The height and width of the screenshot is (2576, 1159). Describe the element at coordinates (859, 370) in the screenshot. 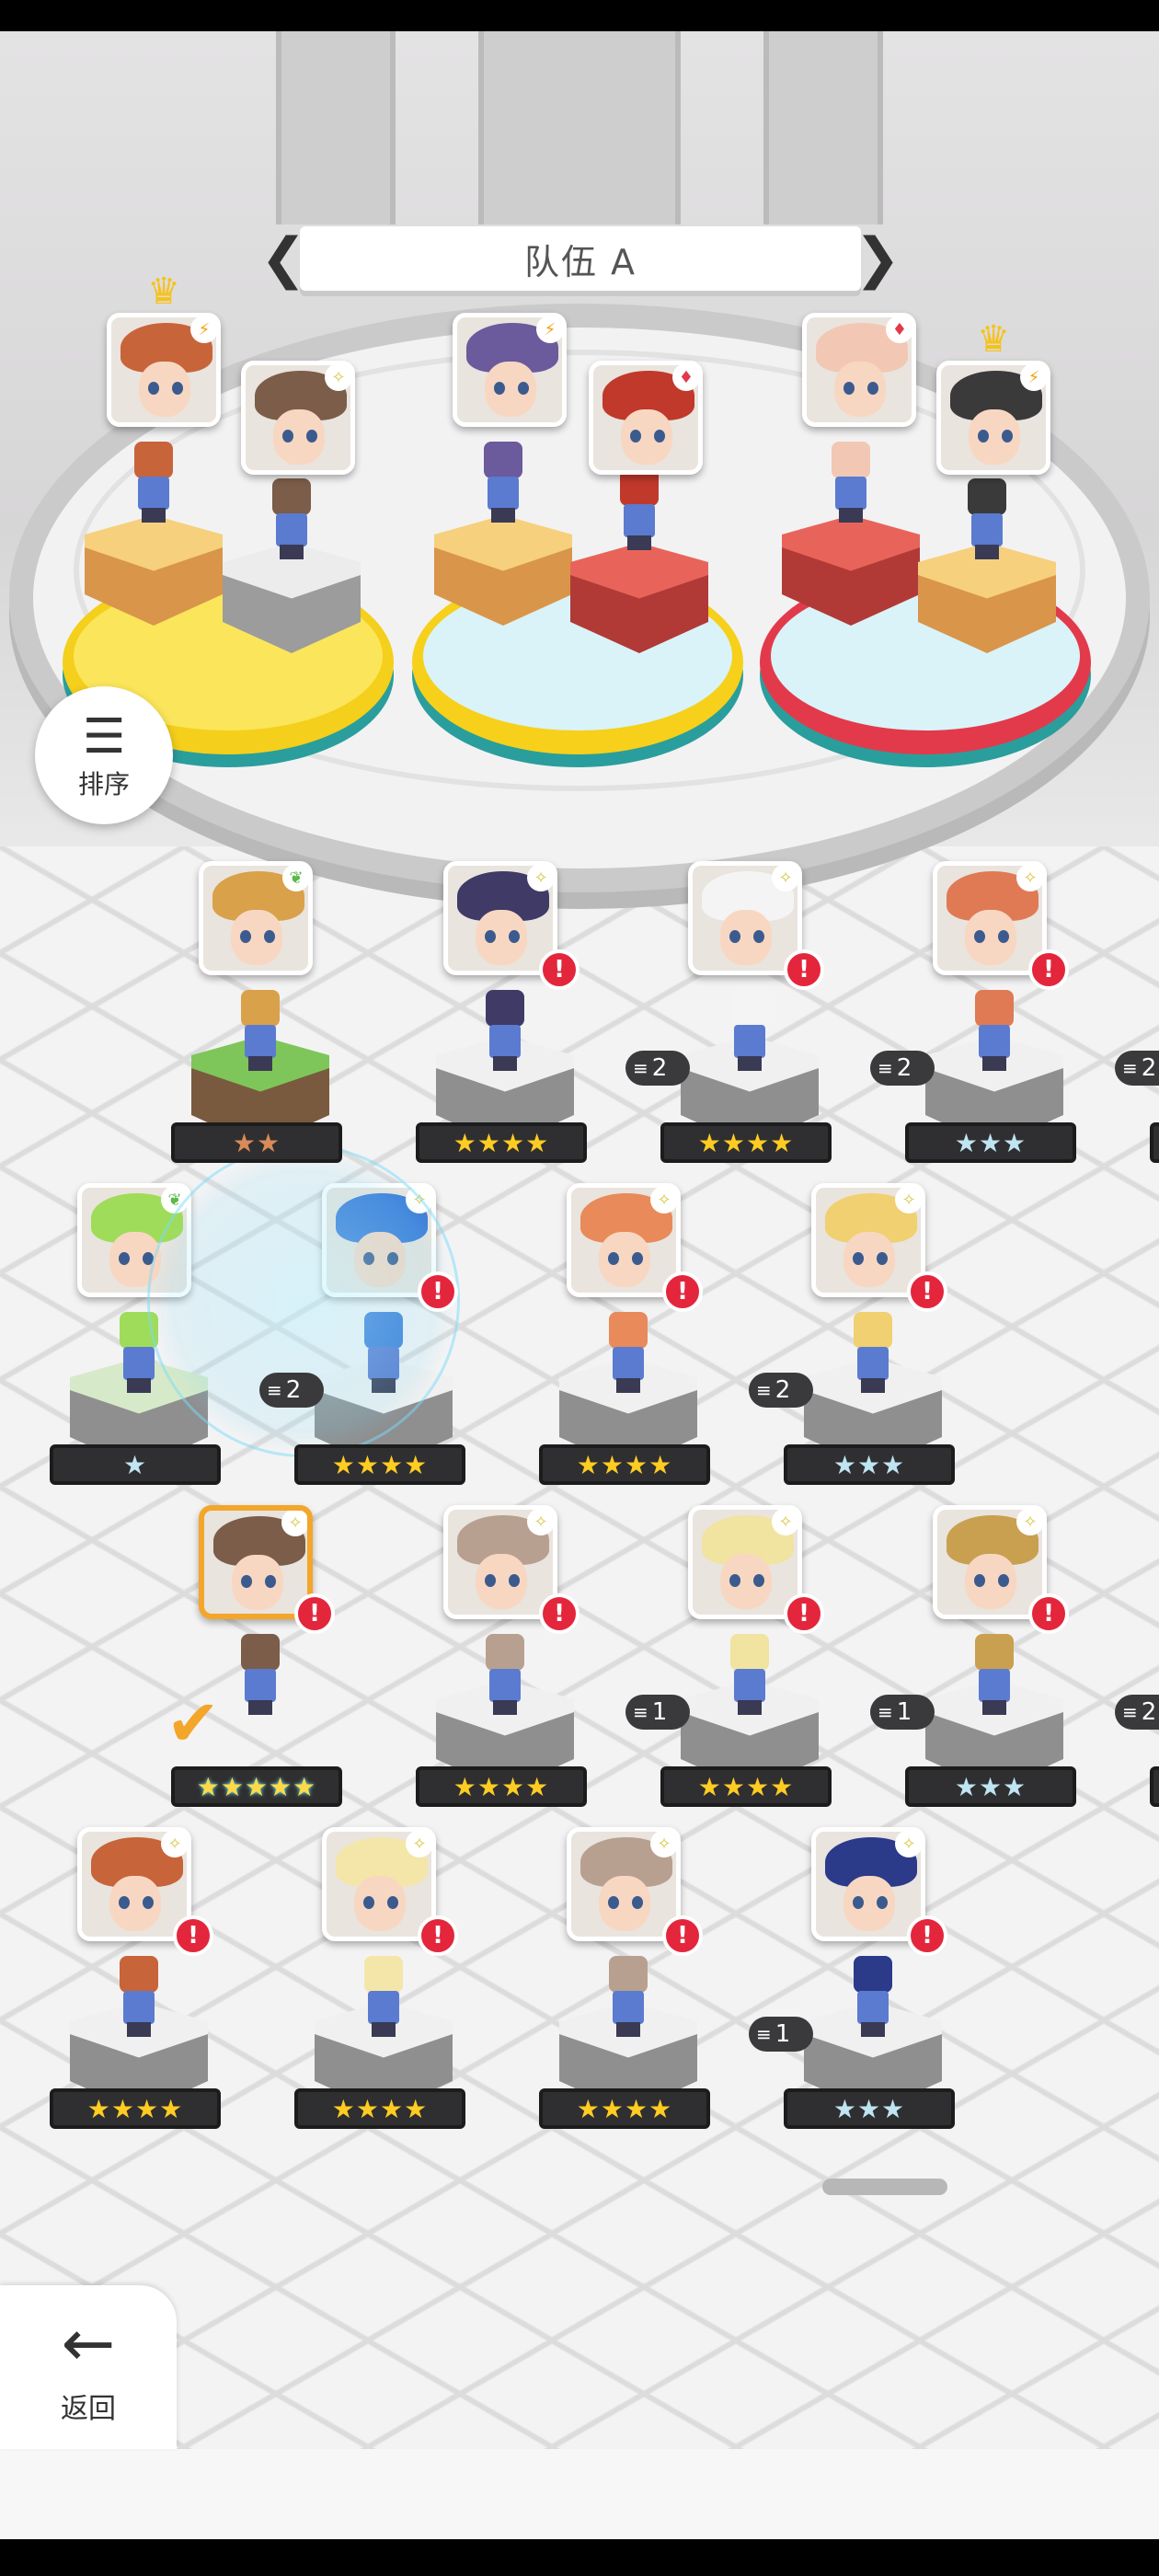

I see `team-member-portrait-5: ♦` at that location.